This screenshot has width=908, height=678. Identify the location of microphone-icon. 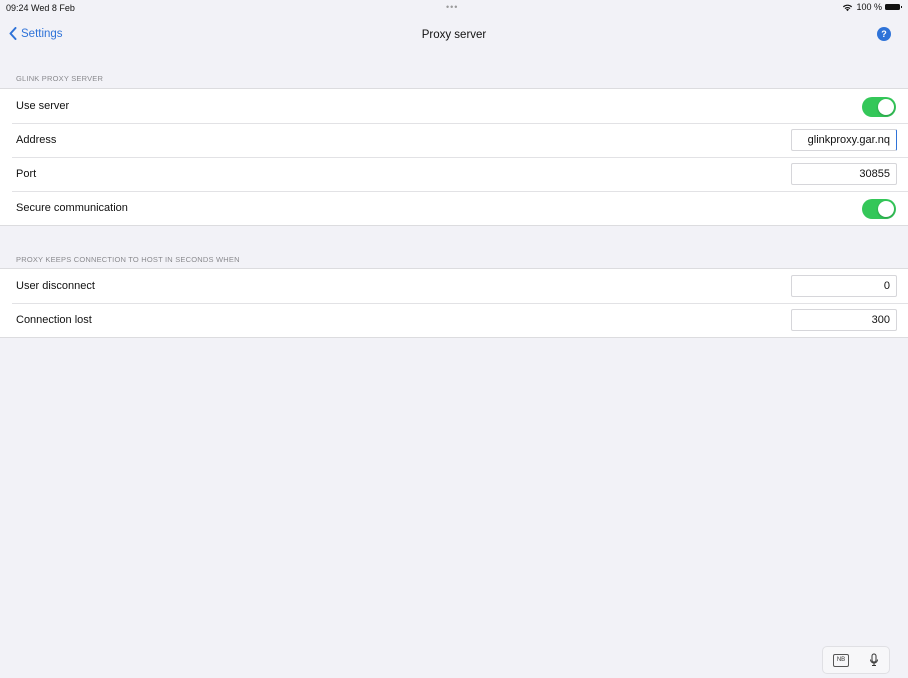
(874, 660).